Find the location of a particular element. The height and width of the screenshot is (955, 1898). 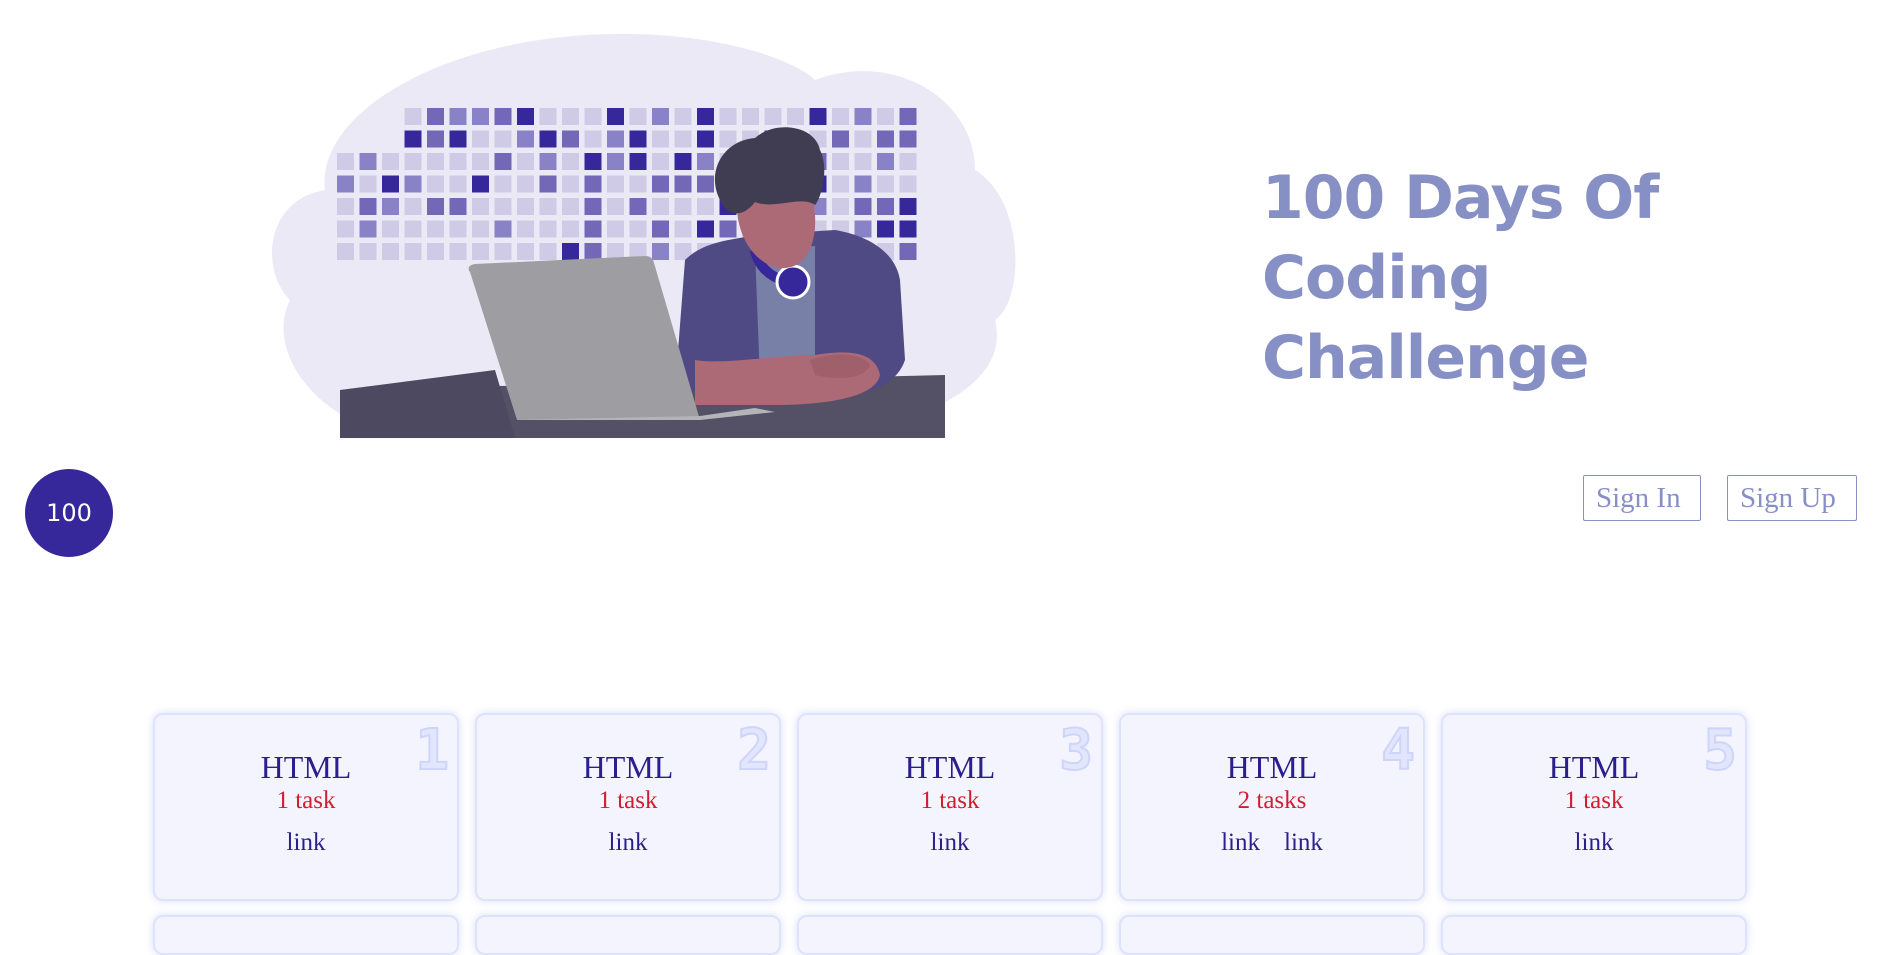

logo-badge: 100 is located at coordinates (69, 513).